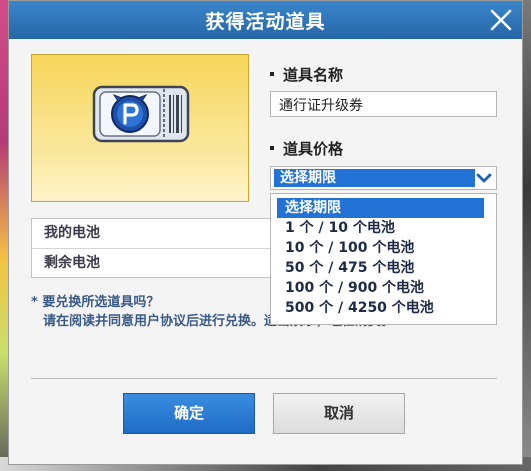 The width and height of the screenshot is (531, 471). What do you see at coordinates (374, 178) in the screenshot?
I see `price-select-value: 选择期限` at bounding box center [374, 178].